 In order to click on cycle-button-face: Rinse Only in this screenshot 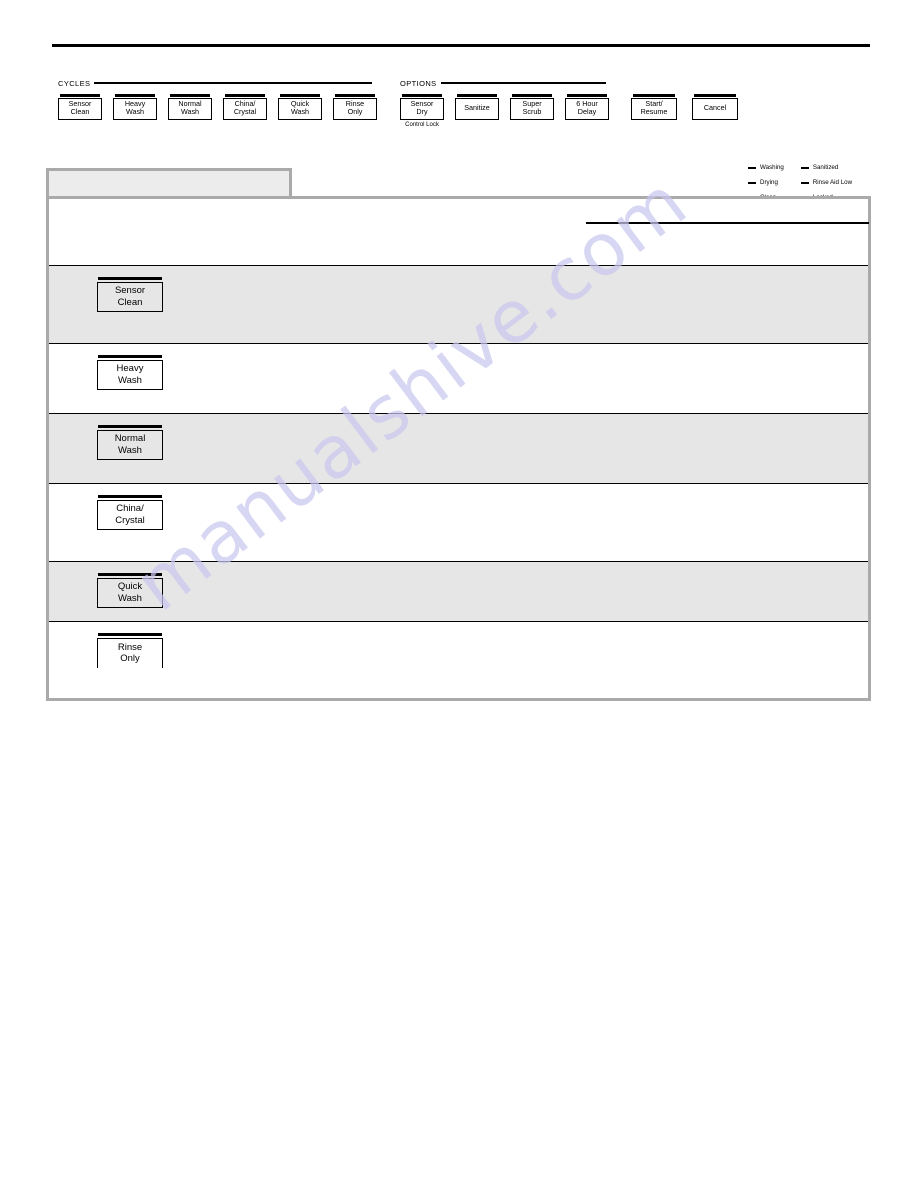, I will do `click(130, 653)`.